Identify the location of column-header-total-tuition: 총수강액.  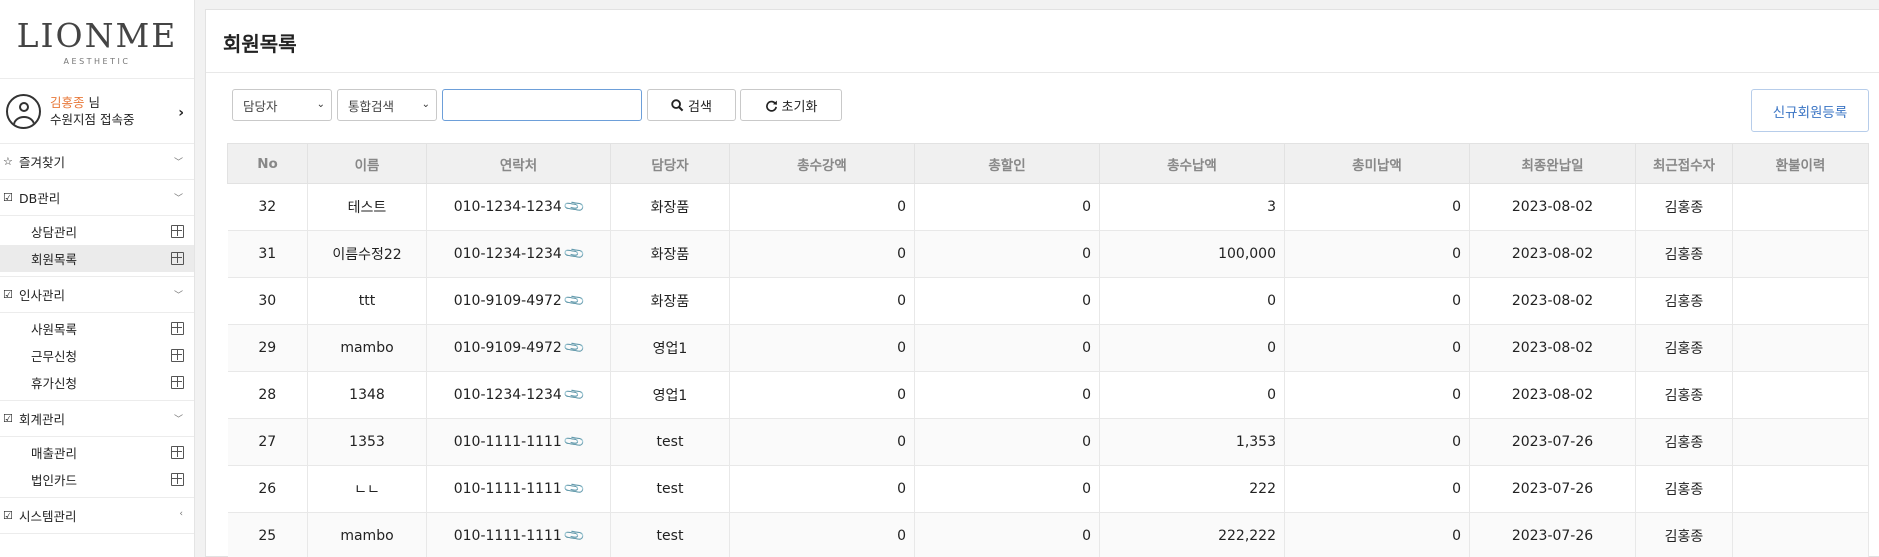
(822, 163).